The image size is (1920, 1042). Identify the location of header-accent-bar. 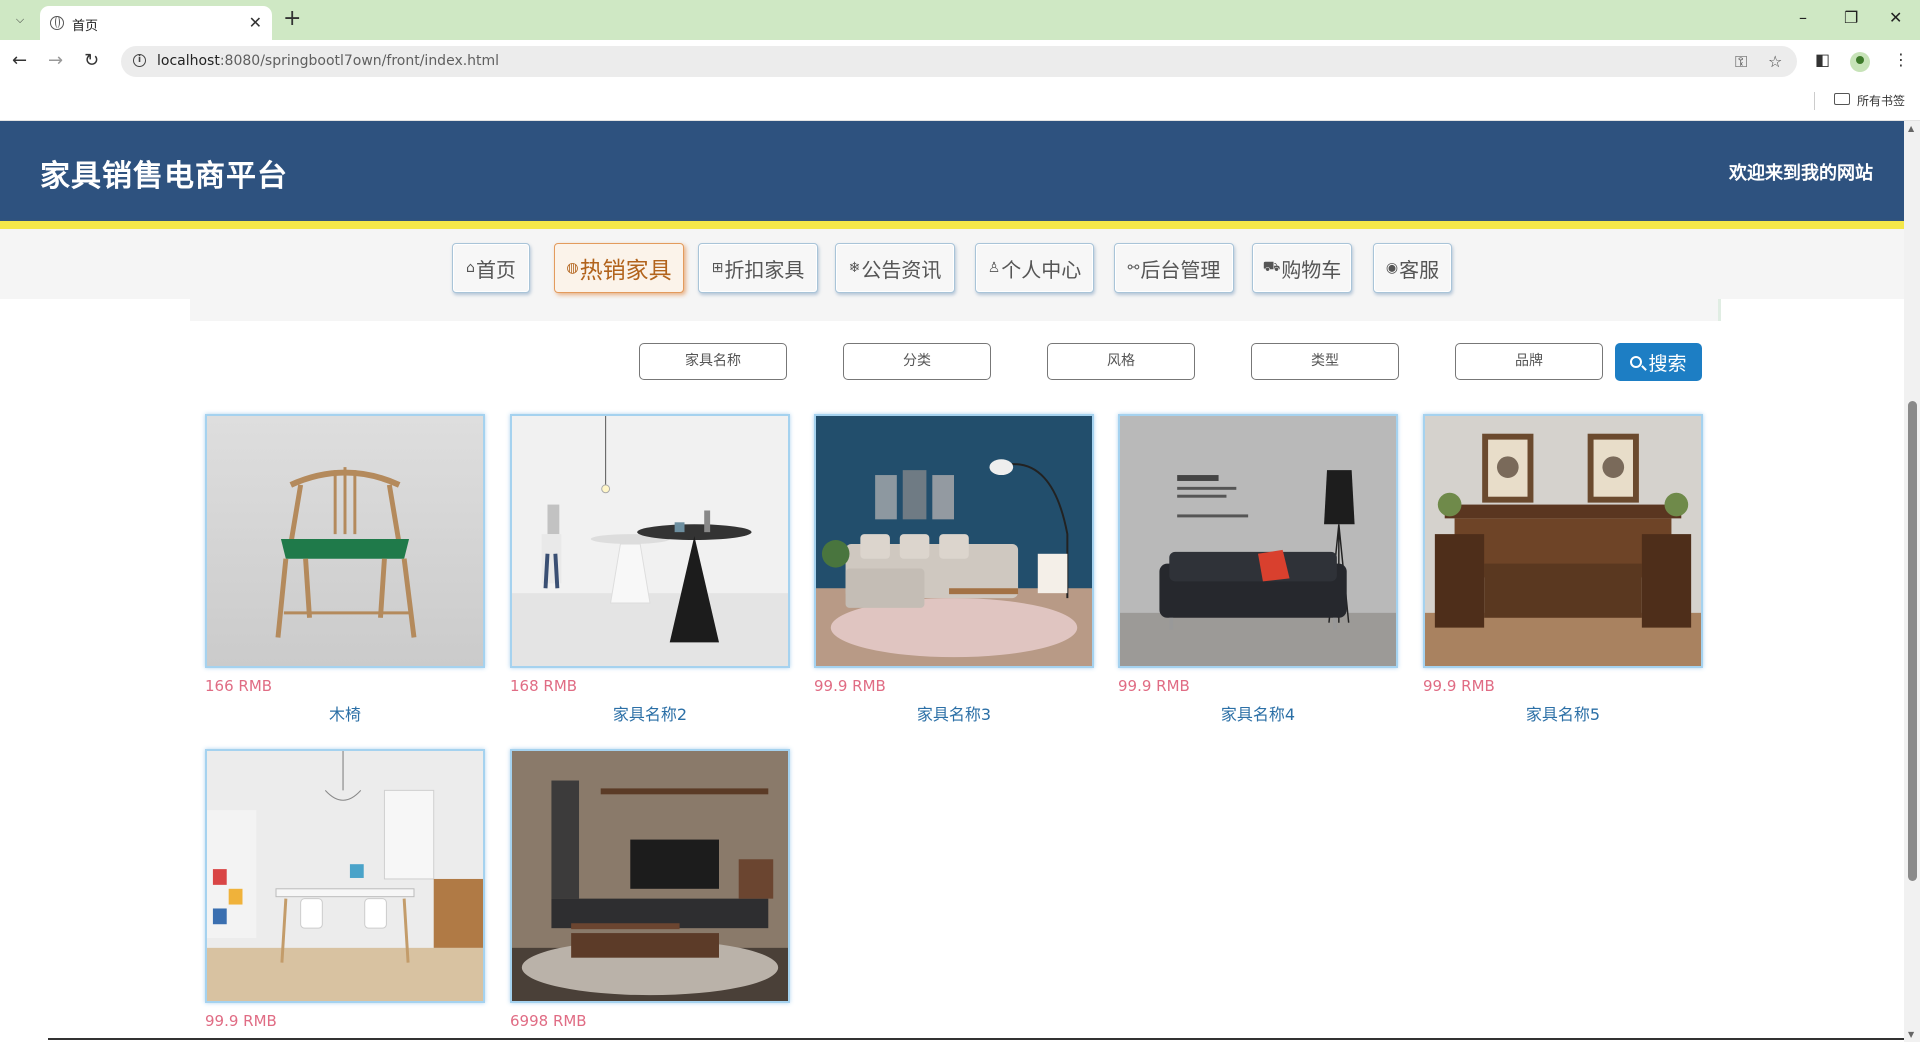
(952, 225).